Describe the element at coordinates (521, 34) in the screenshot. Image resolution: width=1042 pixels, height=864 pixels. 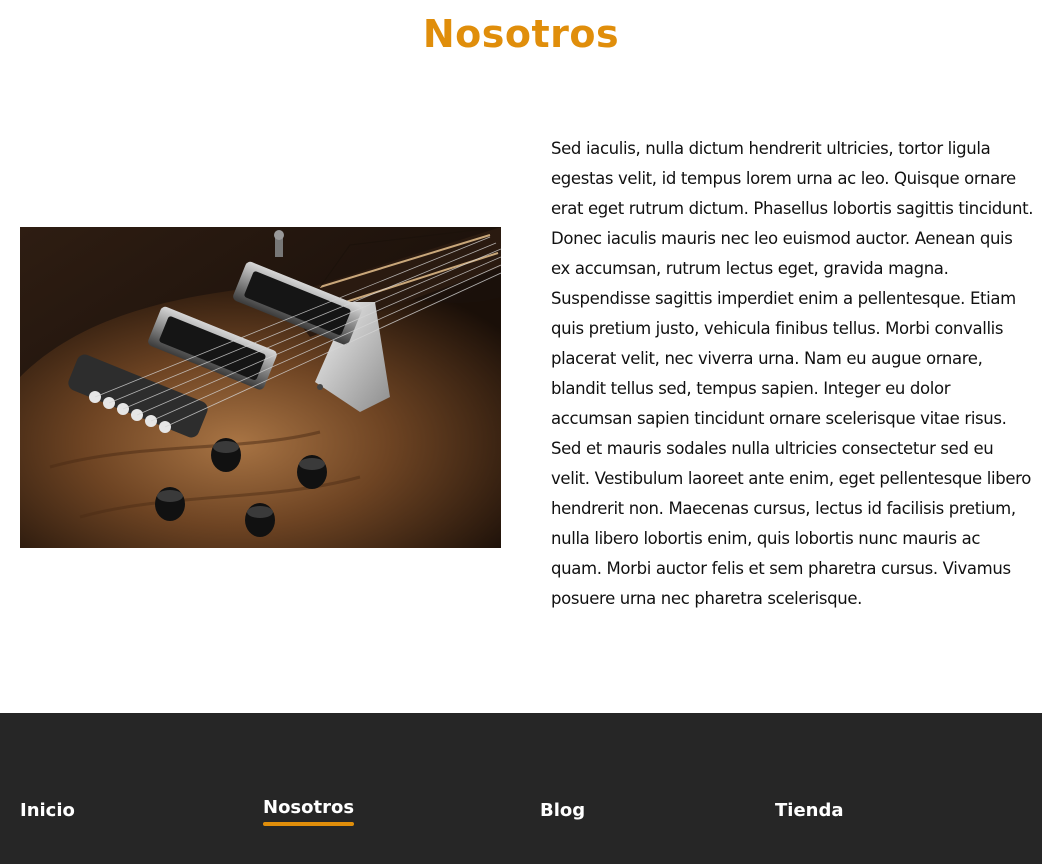
I see `page-title: Nosotros` at that location.